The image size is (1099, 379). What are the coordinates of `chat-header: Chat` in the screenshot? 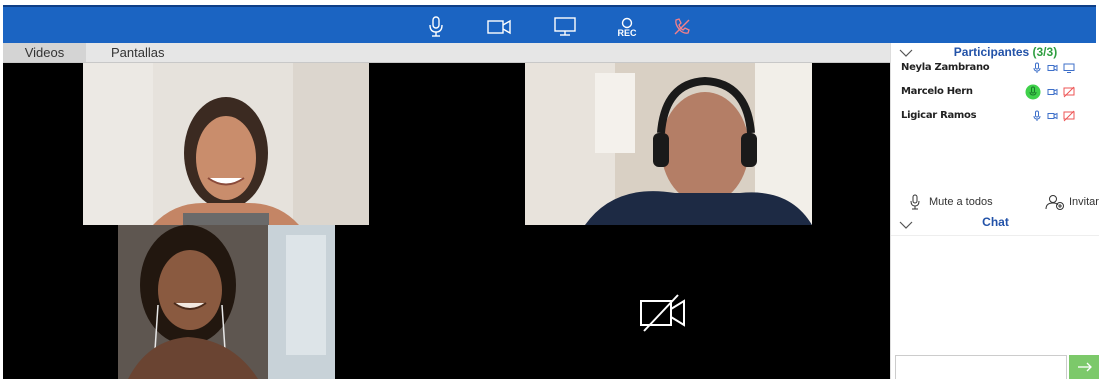 It's located at (995, 223).